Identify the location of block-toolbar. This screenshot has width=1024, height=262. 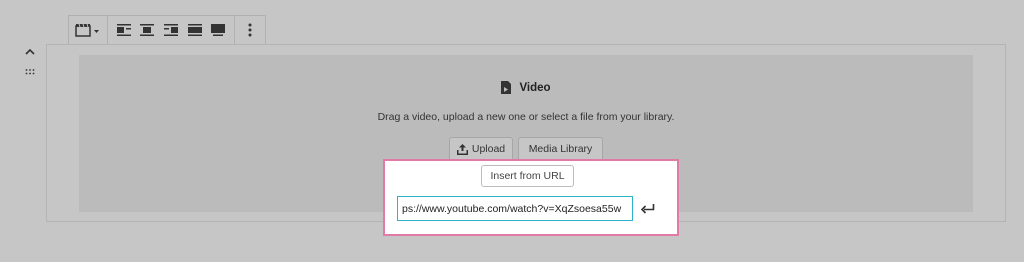
(167, 30).